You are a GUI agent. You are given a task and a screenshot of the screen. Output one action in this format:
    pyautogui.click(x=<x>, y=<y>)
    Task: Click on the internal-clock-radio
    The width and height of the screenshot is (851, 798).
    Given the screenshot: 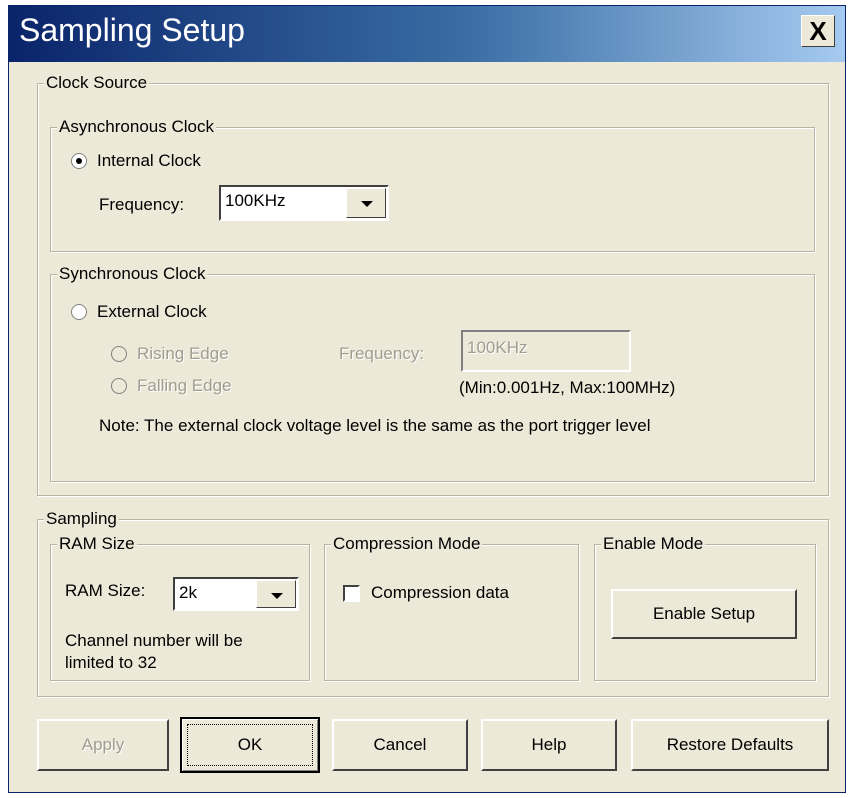 What is the action you would take?
    pyautogui.click(x=79, y=161)
    